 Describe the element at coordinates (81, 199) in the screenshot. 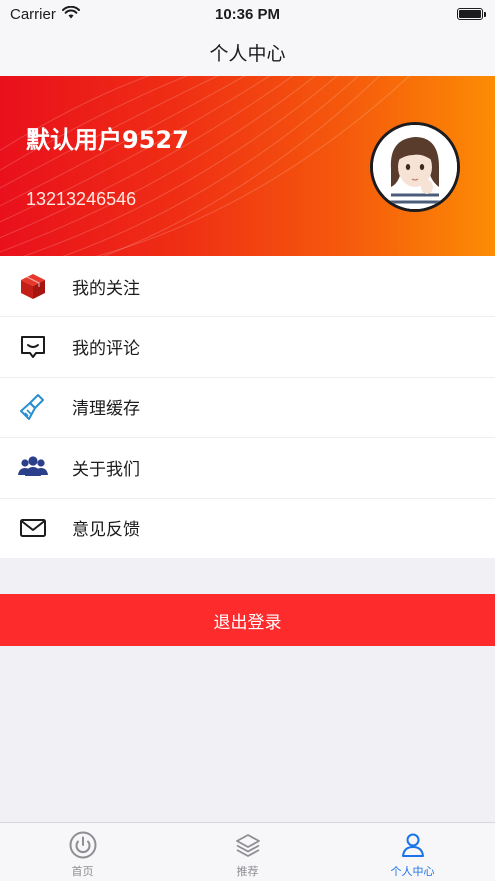

I see `phone-number: 13213246546` at that location.